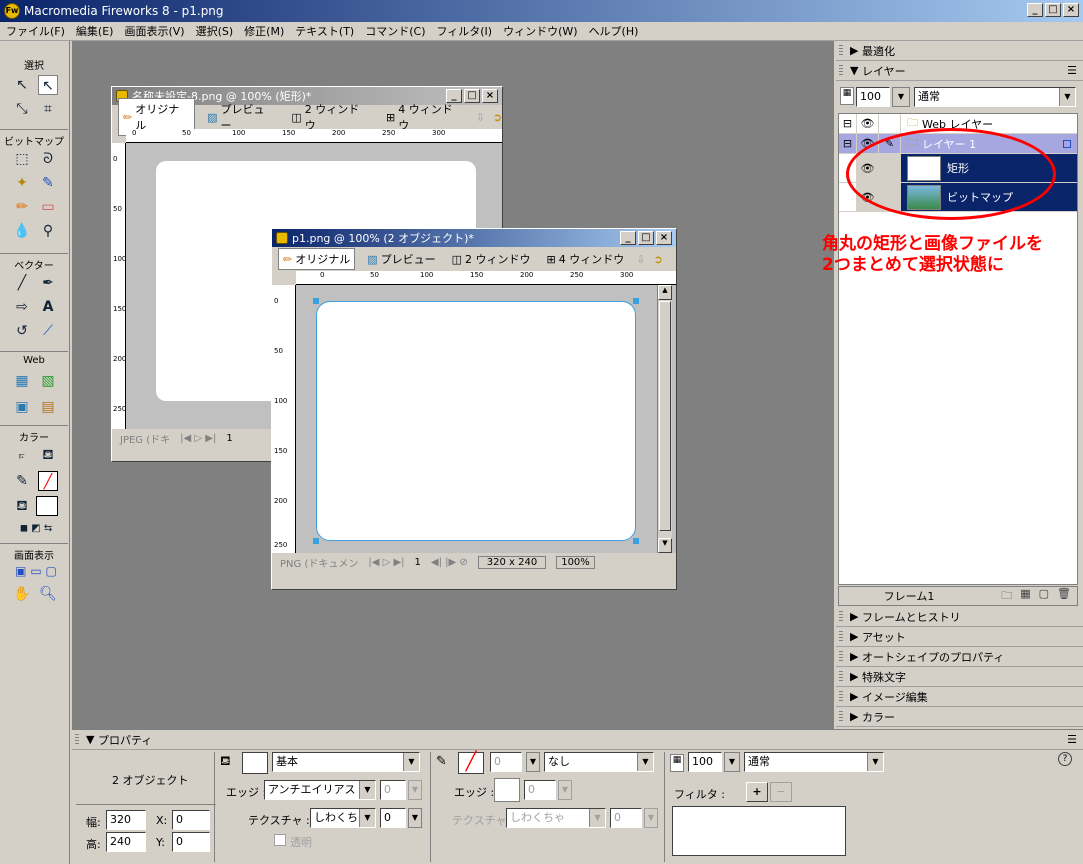 This screenshot has width=1083, height=864. What do you see at coordinates (472, 96) in the screenshot?
I see `doc1-maximize-button: □` at bounding box center [472, 96].